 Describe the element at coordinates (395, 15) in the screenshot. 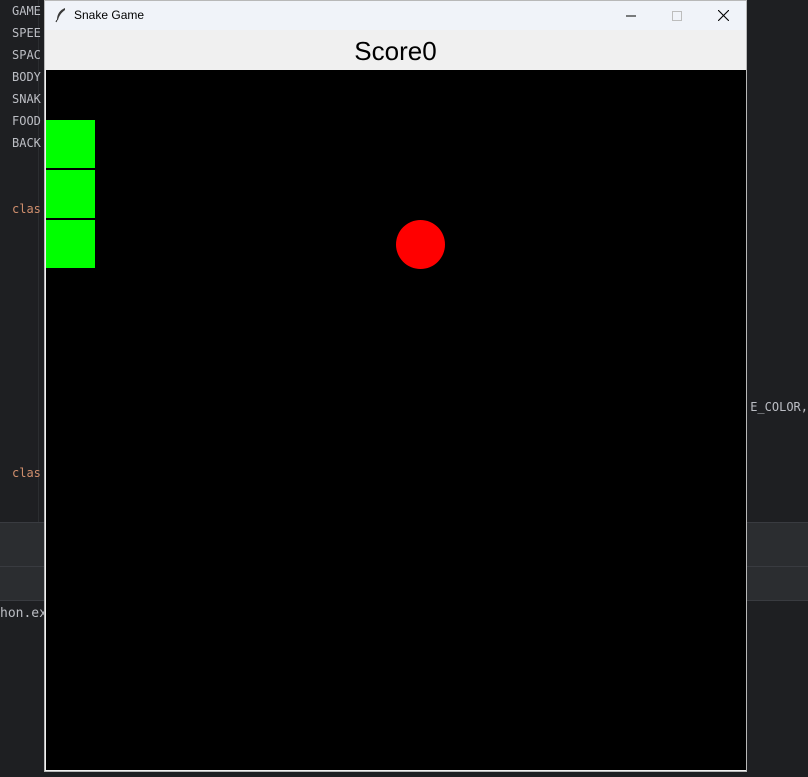

I see `title-bar: Snake Game` at that location.